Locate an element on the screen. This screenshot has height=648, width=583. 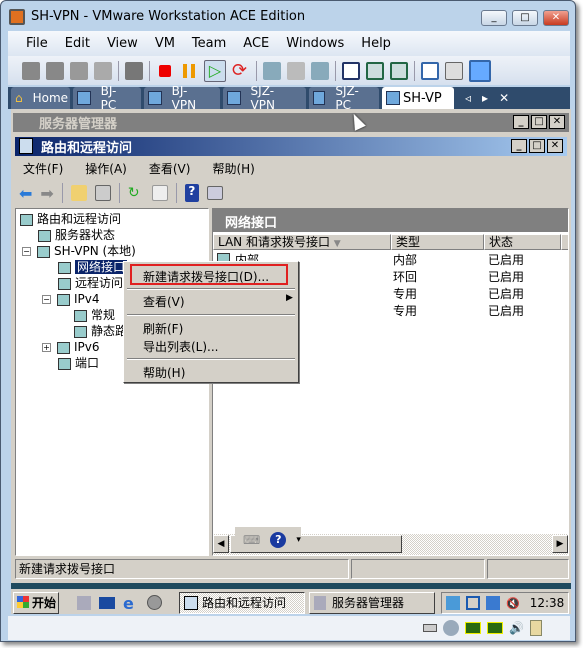
revert-snapshot-icon is located at coordinates (296, 70).